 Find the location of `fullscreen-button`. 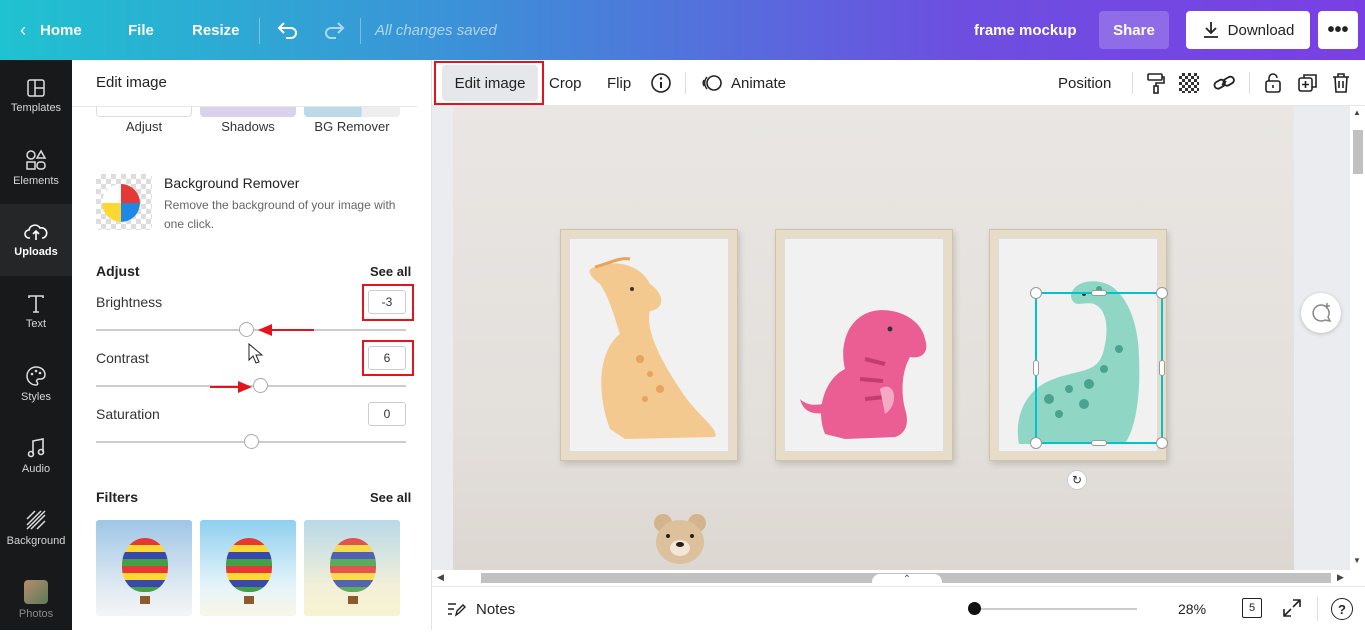

fullscreen-button is located at coordinates (1292, 610).